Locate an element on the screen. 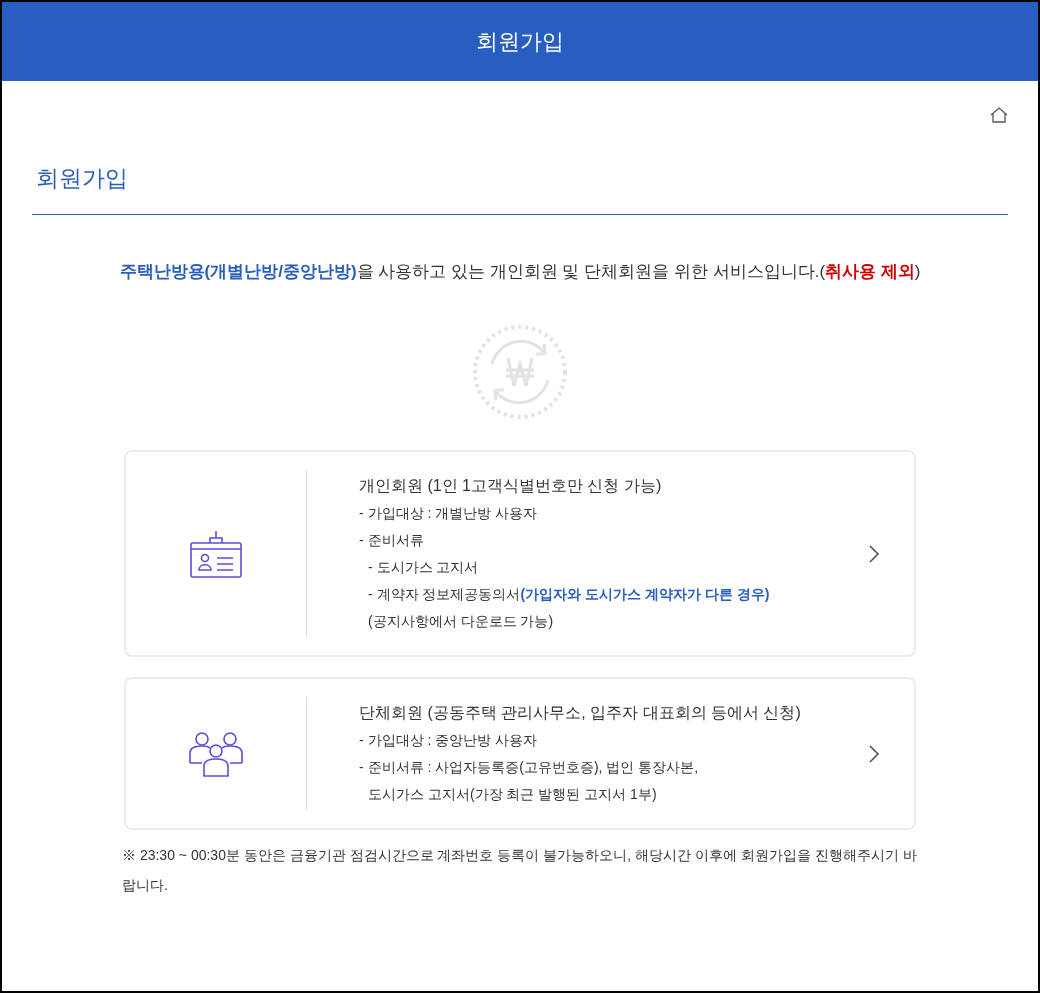  home-icon is located at coordinates (999, 115).